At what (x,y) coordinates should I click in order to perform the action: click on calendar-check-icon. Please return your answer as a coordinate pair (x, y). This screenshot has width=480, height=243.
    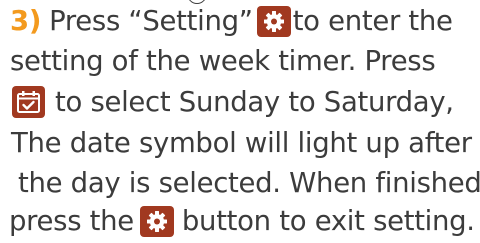
    Looking at the image, I should click on (28, 102).